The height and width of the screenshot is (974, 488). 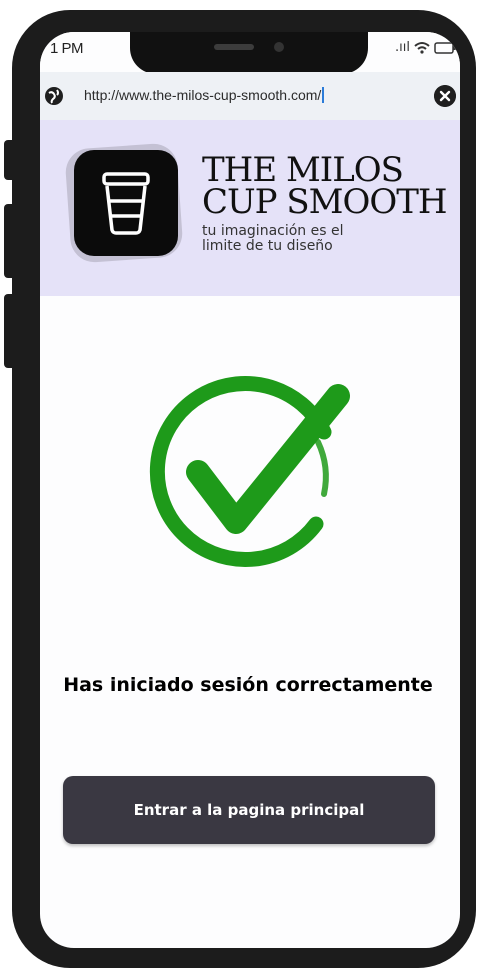 What do you see at coordinates (249, 471) in the screenshot?
I see `check-icon` at bounding box center [249, 471].